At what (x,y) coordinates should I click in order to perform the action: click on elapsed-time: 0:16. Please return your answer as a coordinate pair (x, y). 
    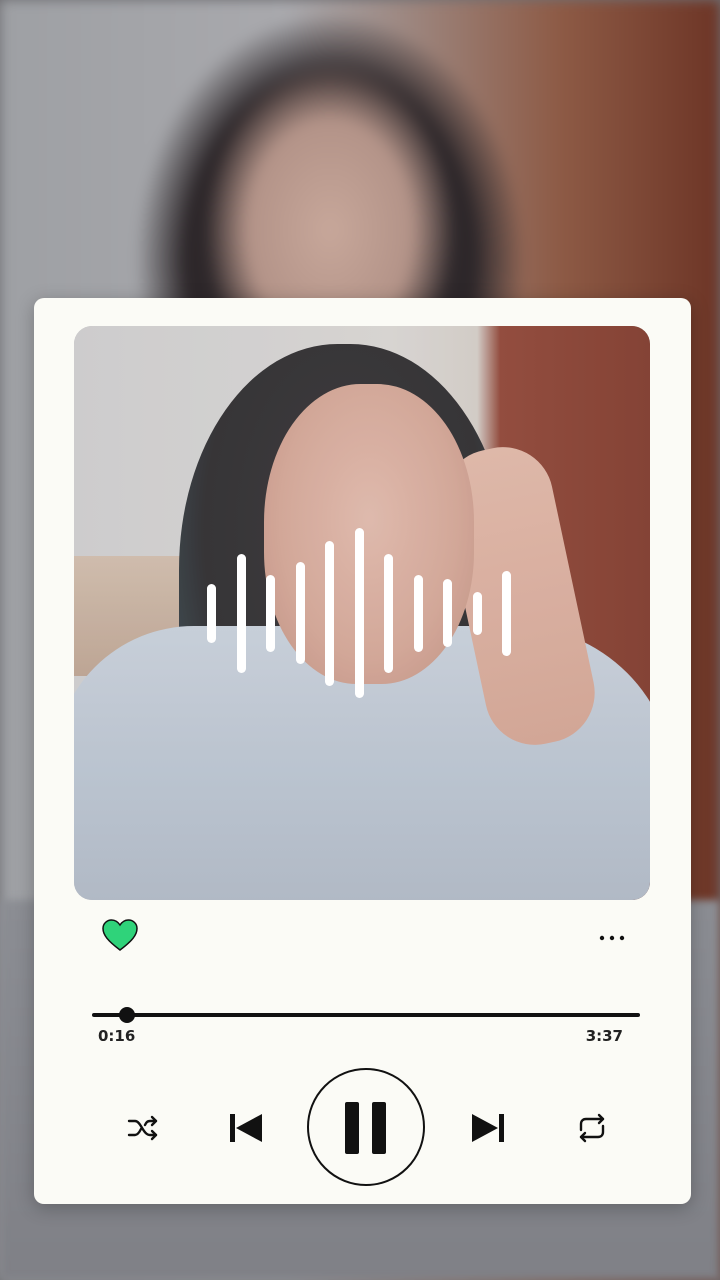
    Looking at the image, I should click on (117, 1036).